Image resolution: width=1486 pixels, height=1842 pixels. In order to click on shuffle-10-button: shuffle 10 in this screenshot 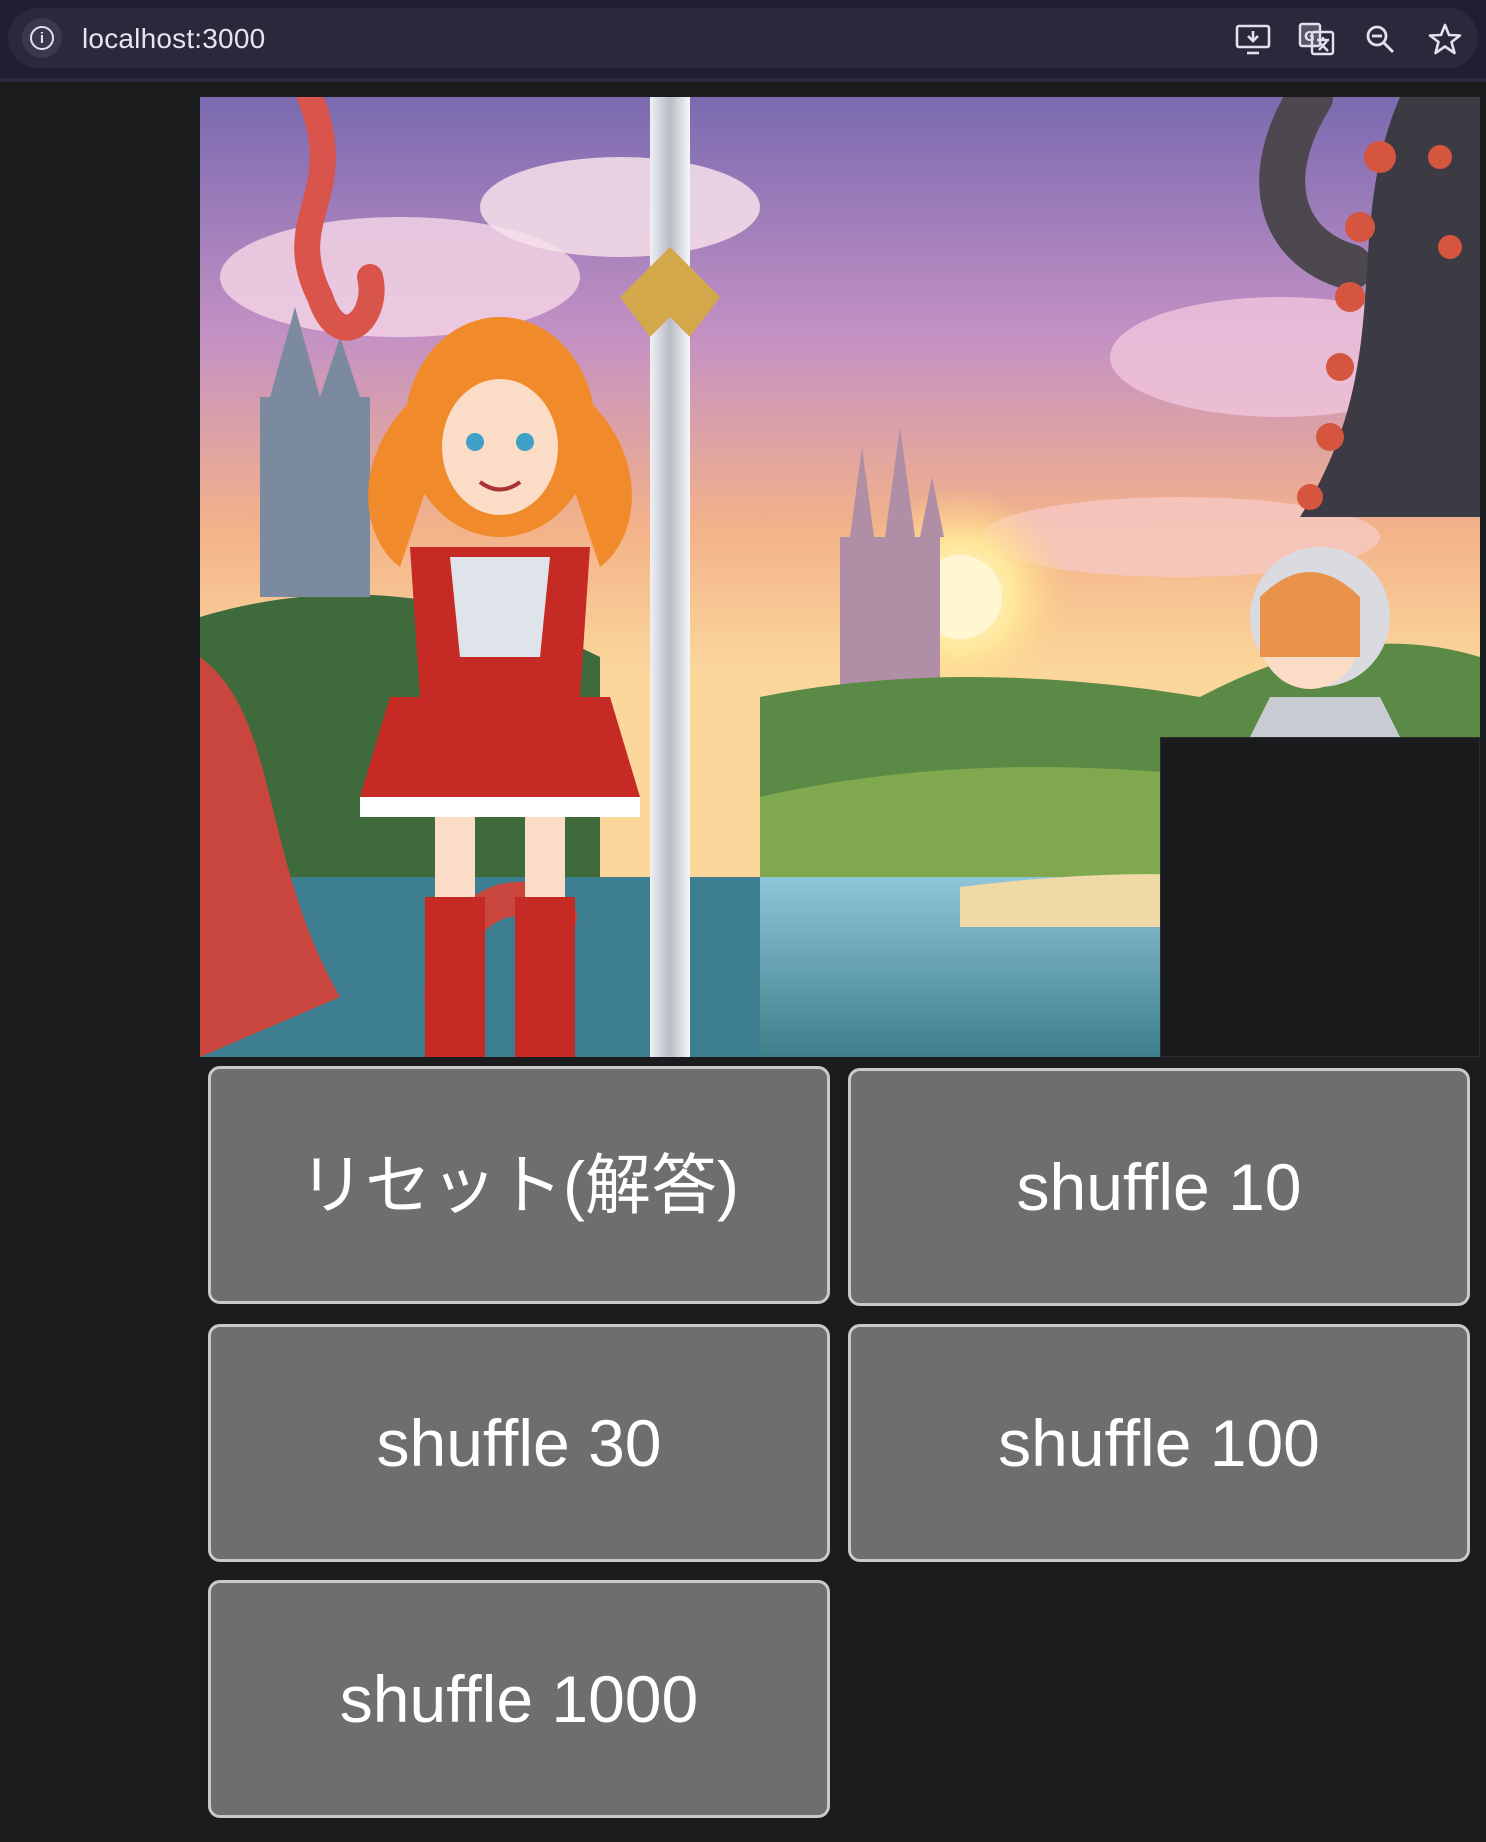, I will do `click(1159, 1187)`.